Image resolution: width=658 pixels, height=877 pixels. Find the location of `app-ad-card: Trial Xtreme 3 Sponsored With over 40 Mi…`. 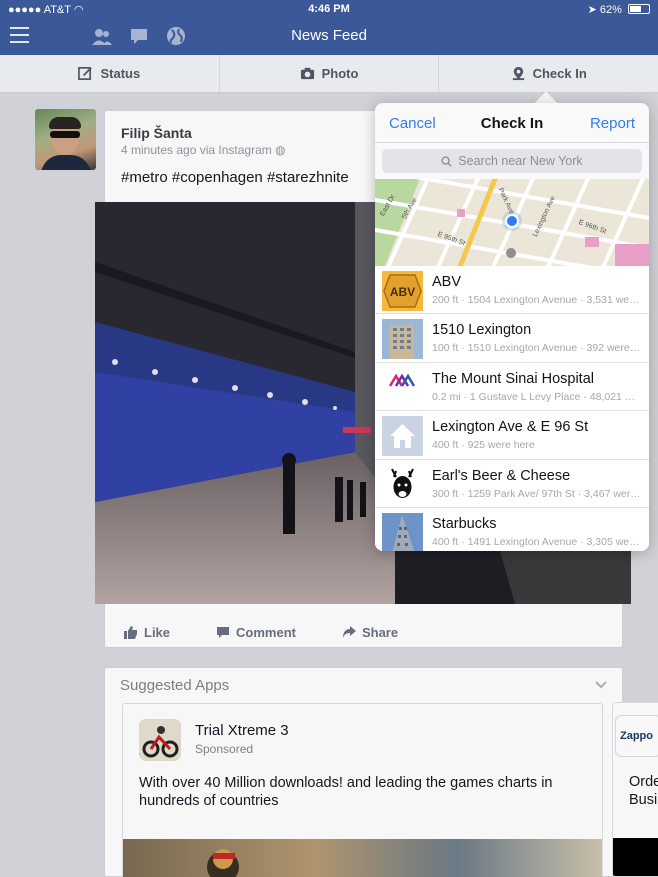

app-ad-card: Trial Xtreme 3 Sponsored With over 40 Mi… is located at coordinates (362, 790).